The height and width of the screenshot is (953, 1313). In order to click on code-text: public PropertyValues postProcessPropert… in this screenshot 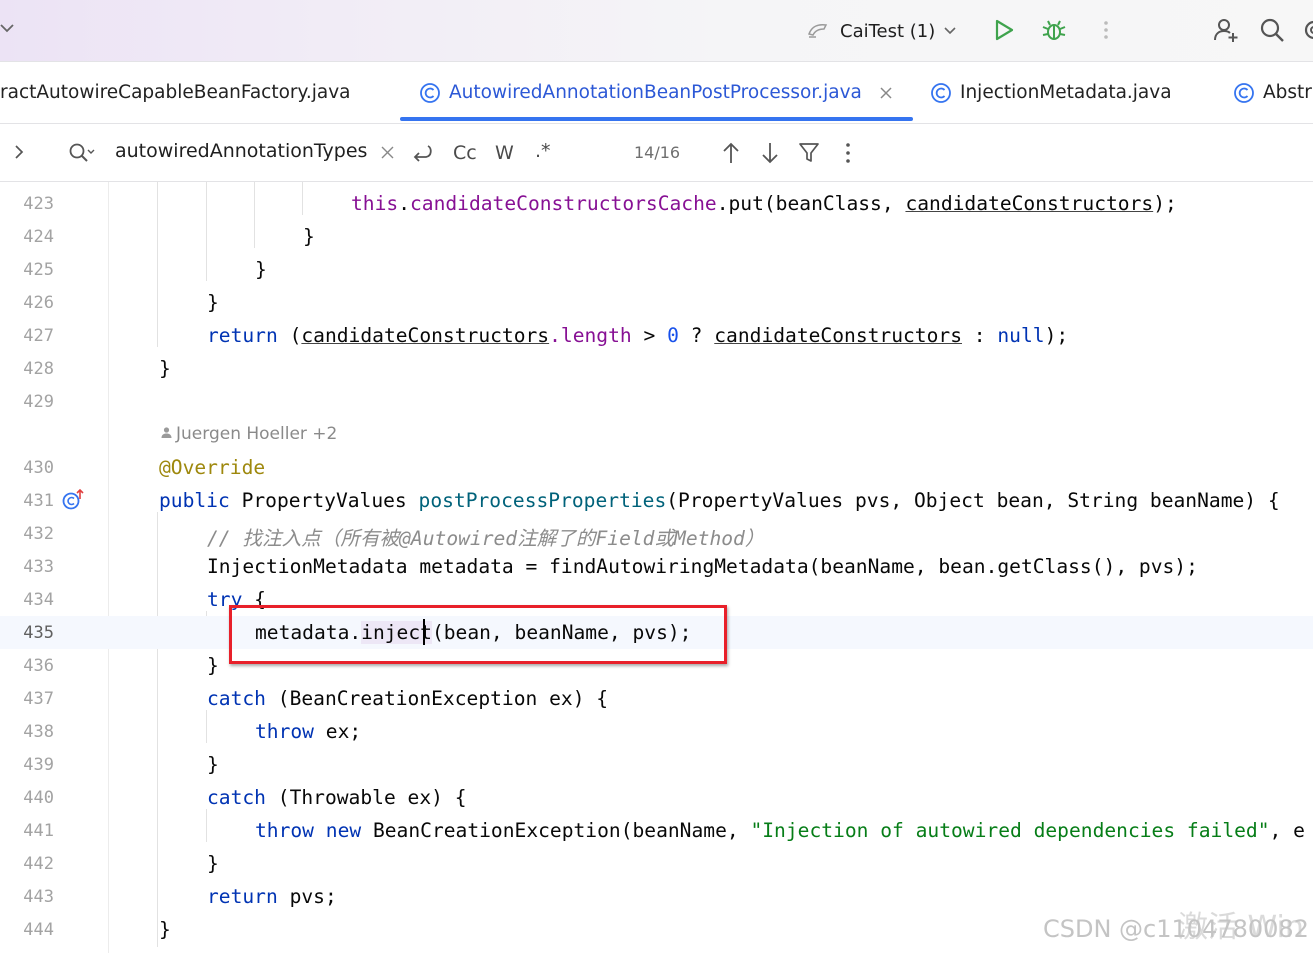, I will do `click(719, 500)`.